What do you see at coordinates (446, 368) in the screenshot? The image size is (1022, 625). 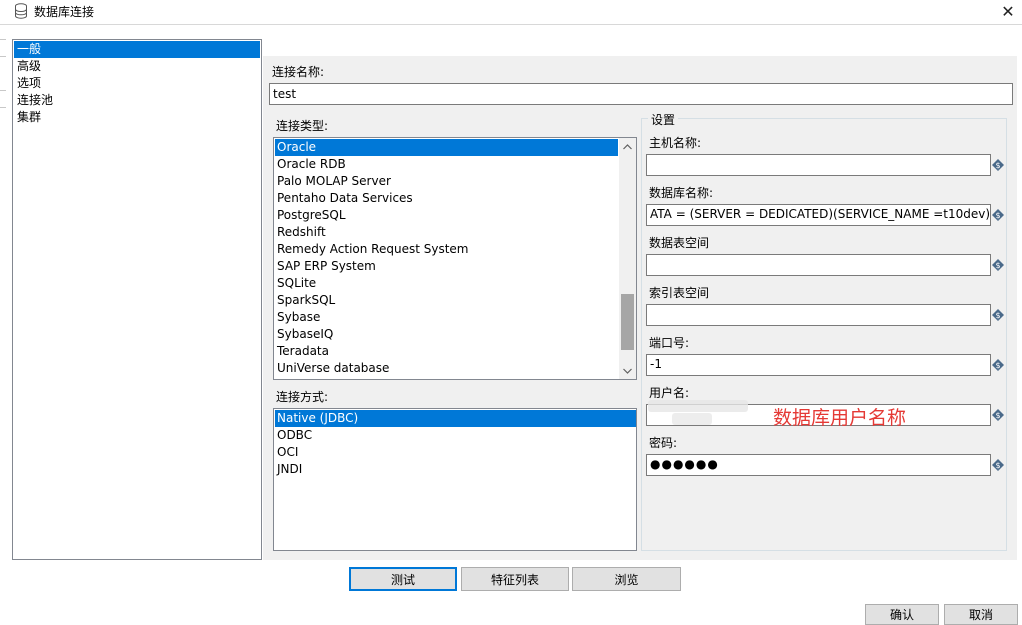 I see `connection-type-item: UniVerse database` at bounding box center [446, 368].